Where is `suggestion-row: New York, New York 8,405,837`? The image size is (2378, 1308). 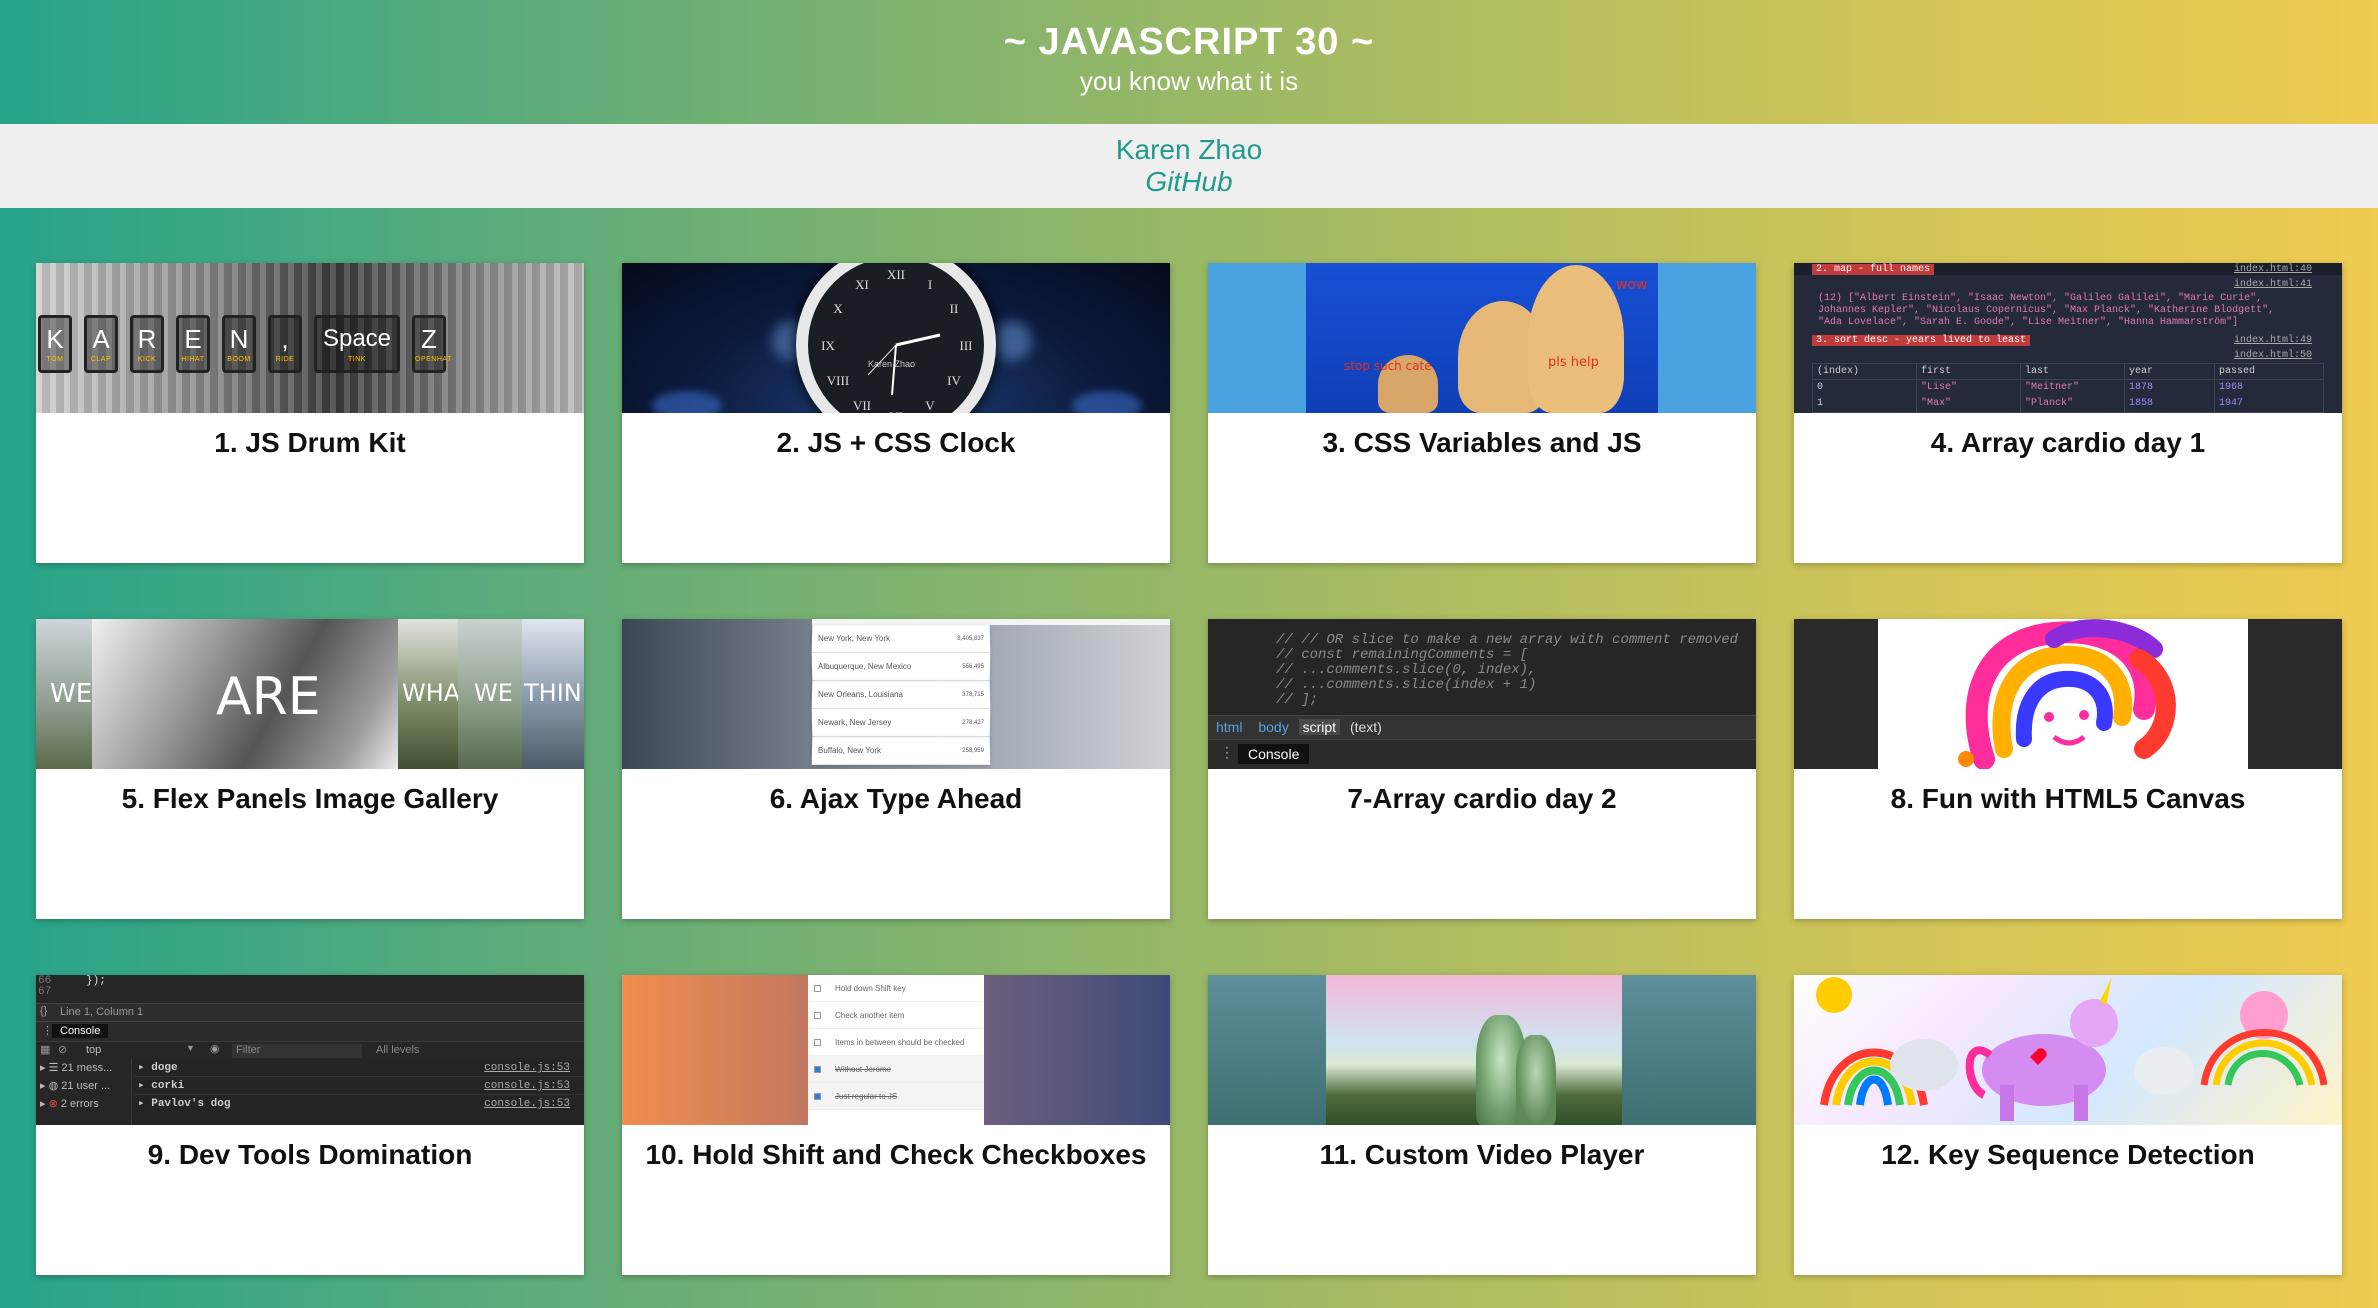 suggestion-row: New York, New York 8,405,837 is located at coordinates (901, 639).